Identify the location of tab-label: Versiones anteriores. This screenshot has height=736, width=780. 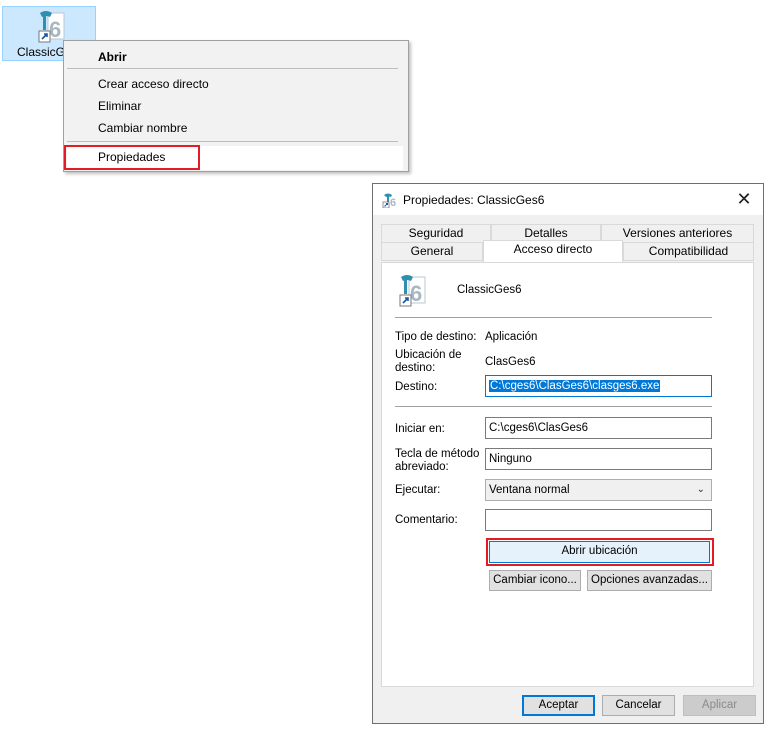
(677, 233).